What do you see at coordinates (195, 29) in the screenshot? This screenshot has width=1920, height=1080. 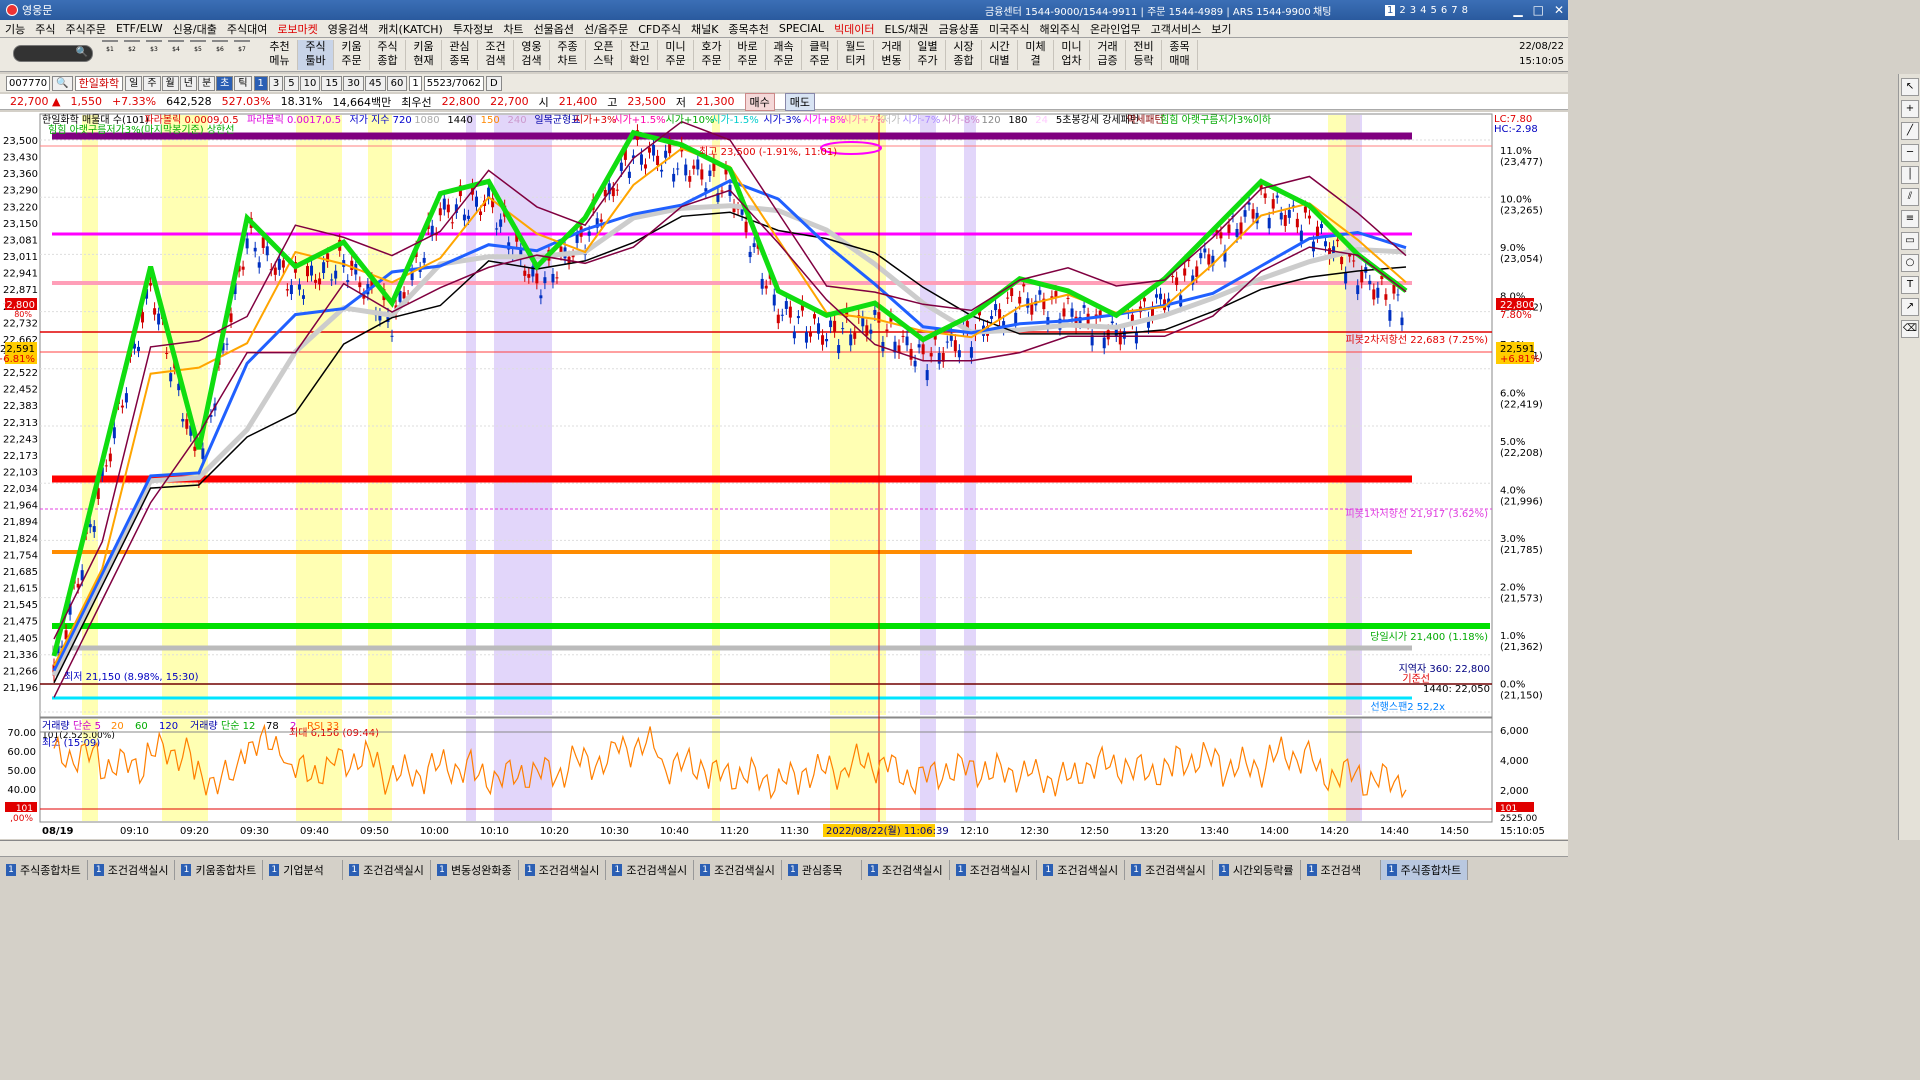 I see `menu-item: 신용/대출` at bounding box center [195, 29].